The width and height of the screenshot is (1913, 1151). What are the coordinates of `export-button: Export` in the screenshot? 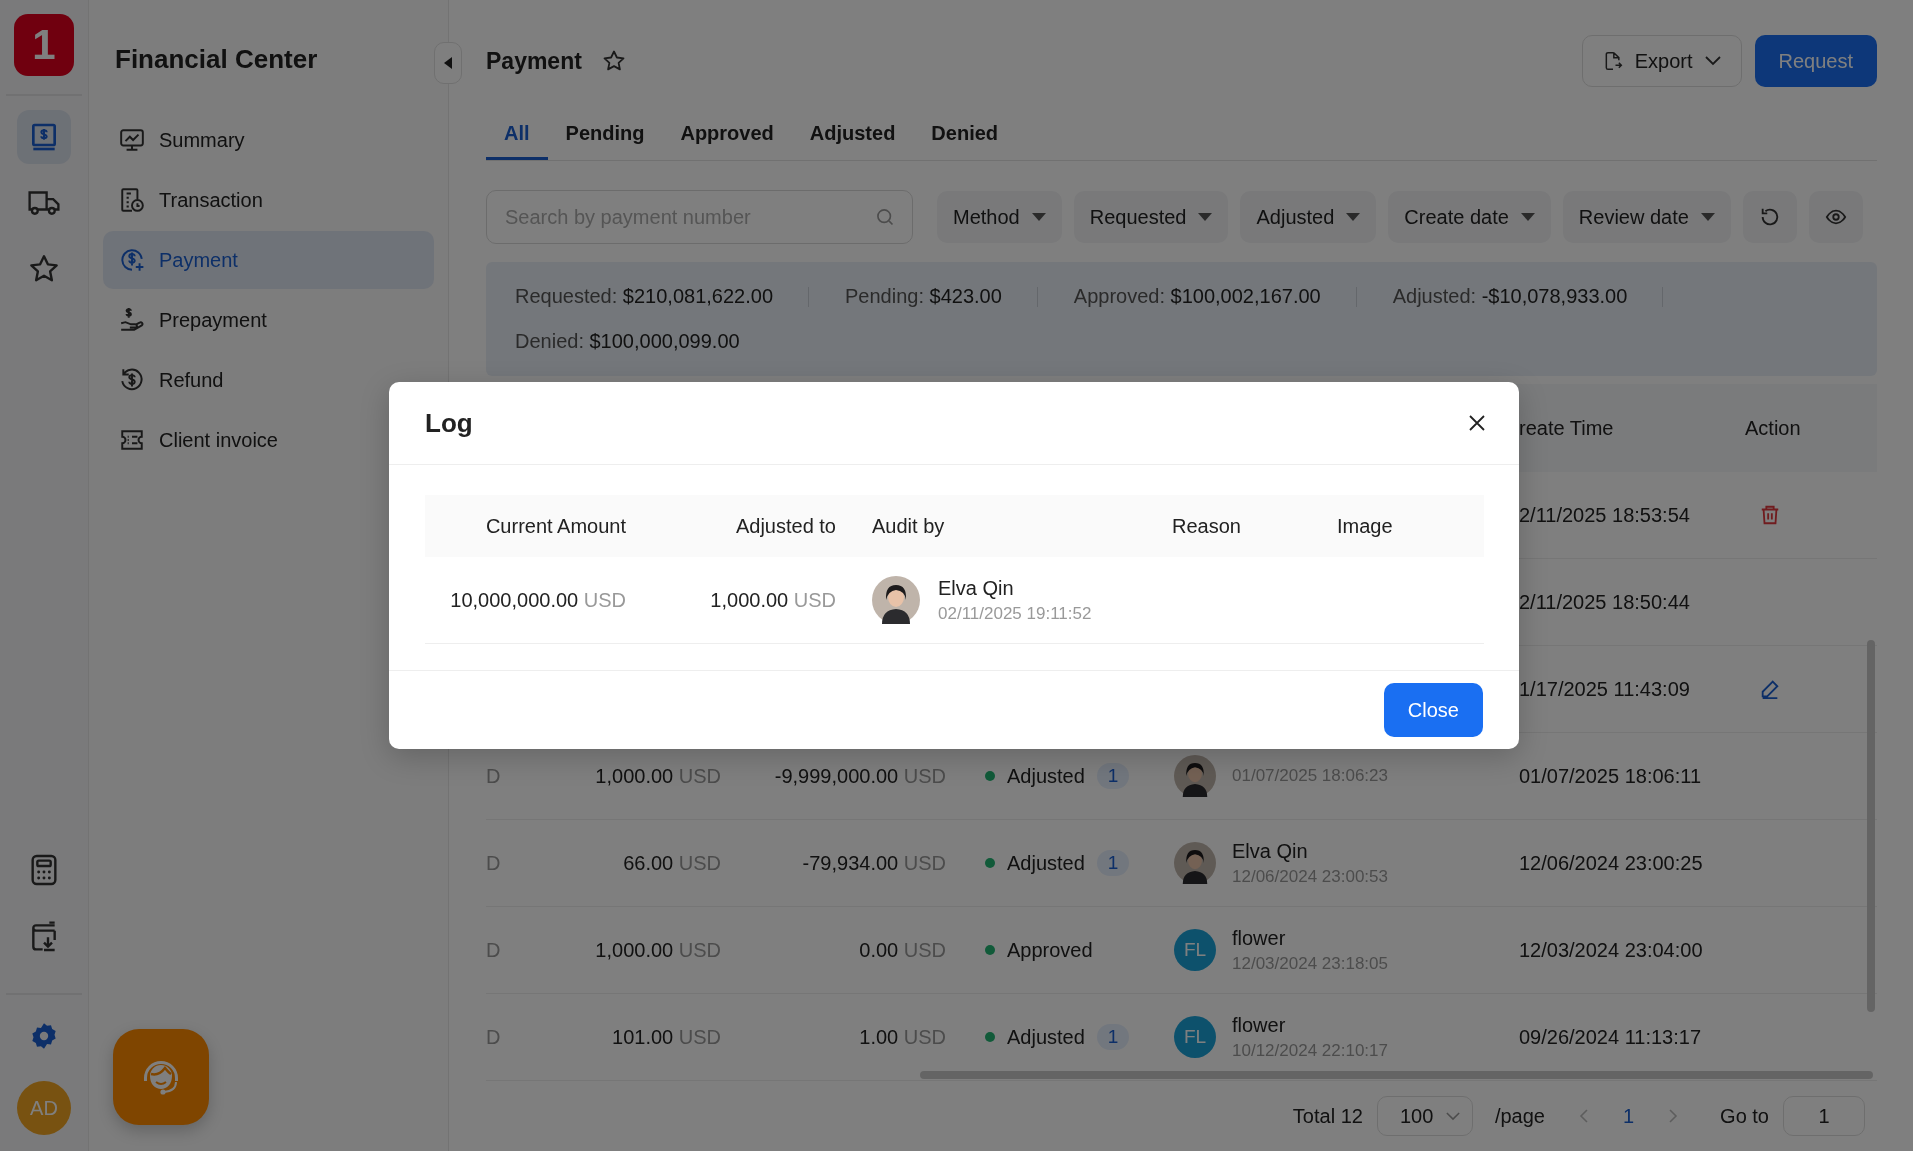 It's located at (1661, 61).